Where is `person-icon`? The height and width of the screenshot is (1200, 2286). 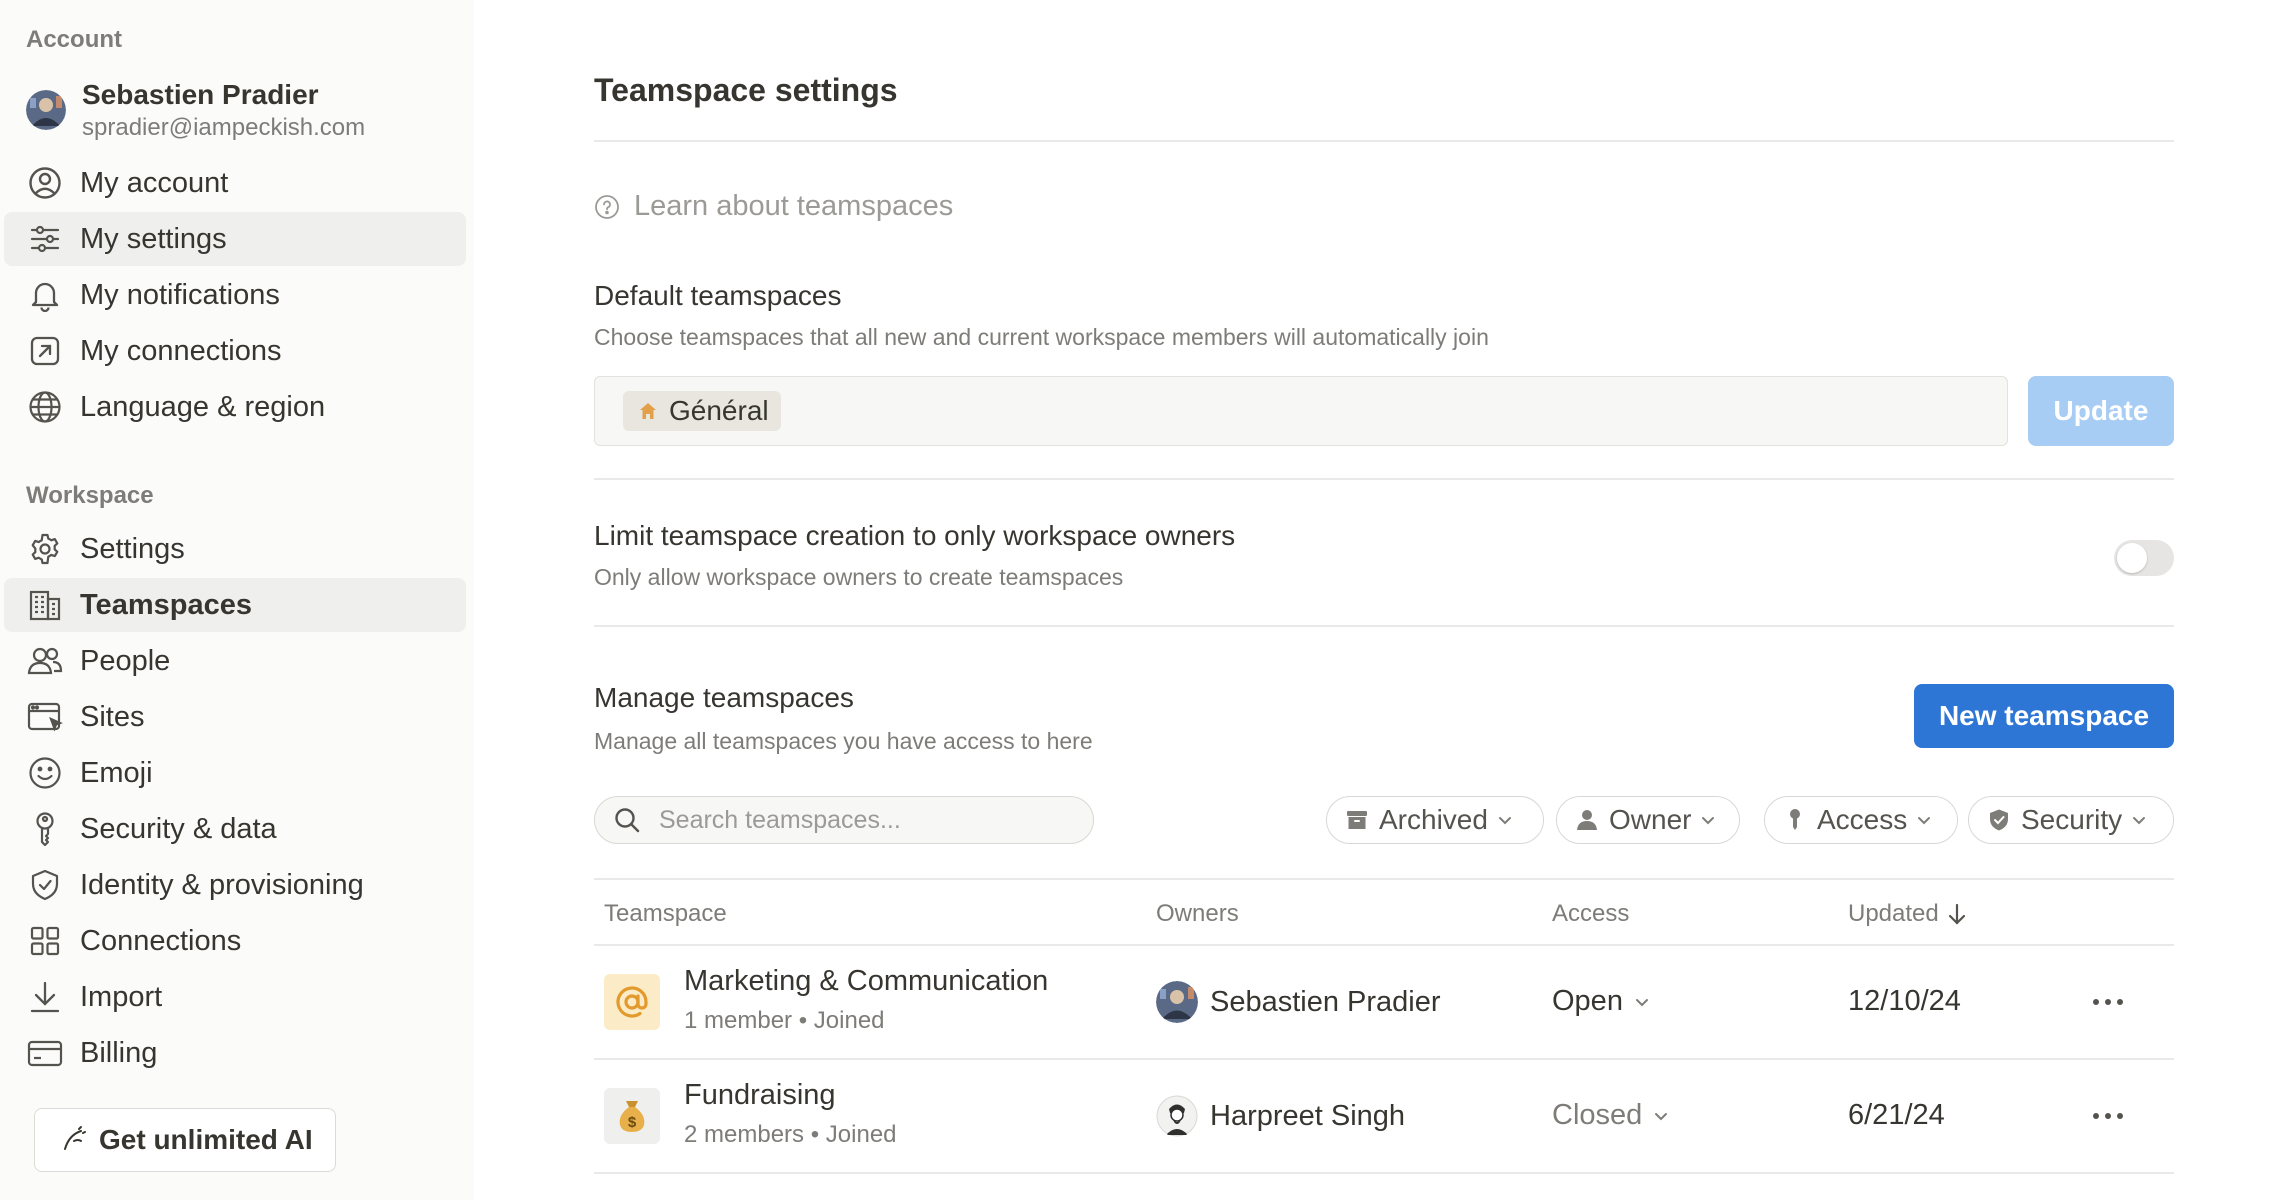 person-icon is located at coordinates (1587, 820).